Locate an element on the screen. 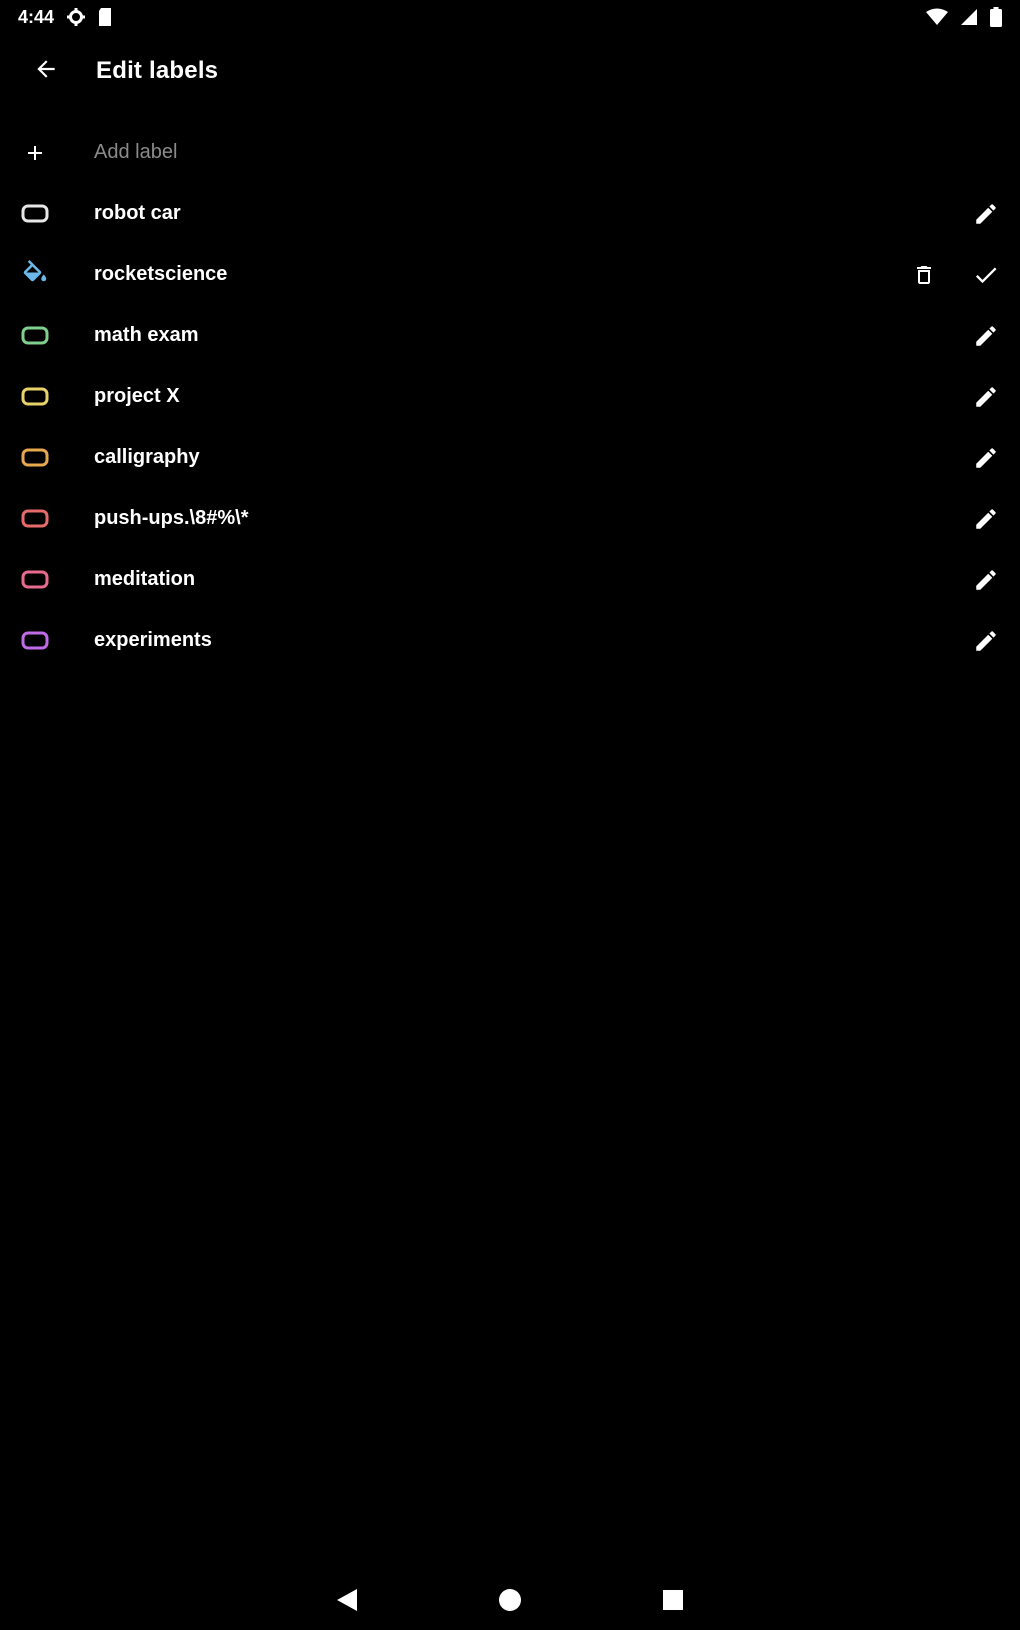 The width and height of the screenshot is (1020, 1630). battery-icon is located at coordinates (996, 17).